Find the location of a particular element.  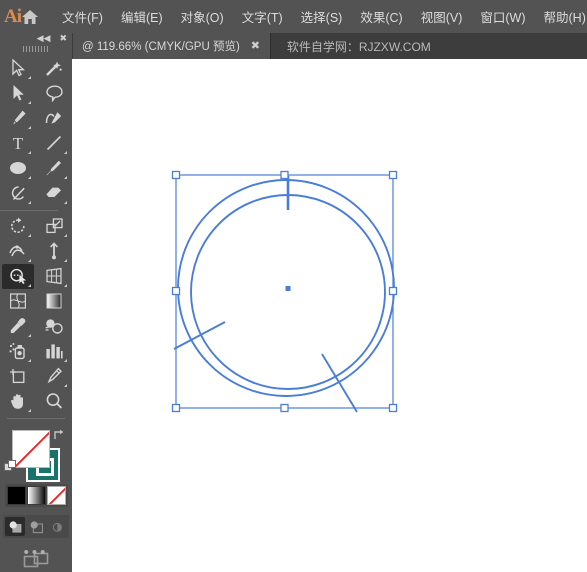

fill-stroke-controls is located at coordinates (36, 453).